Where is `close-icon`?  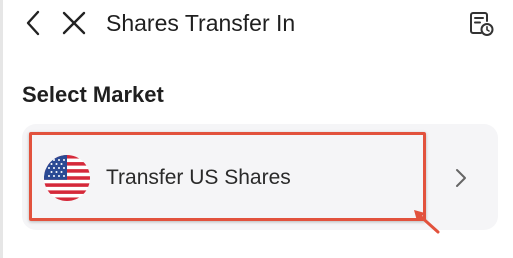
close-icon is located at coordinates (74, 23).